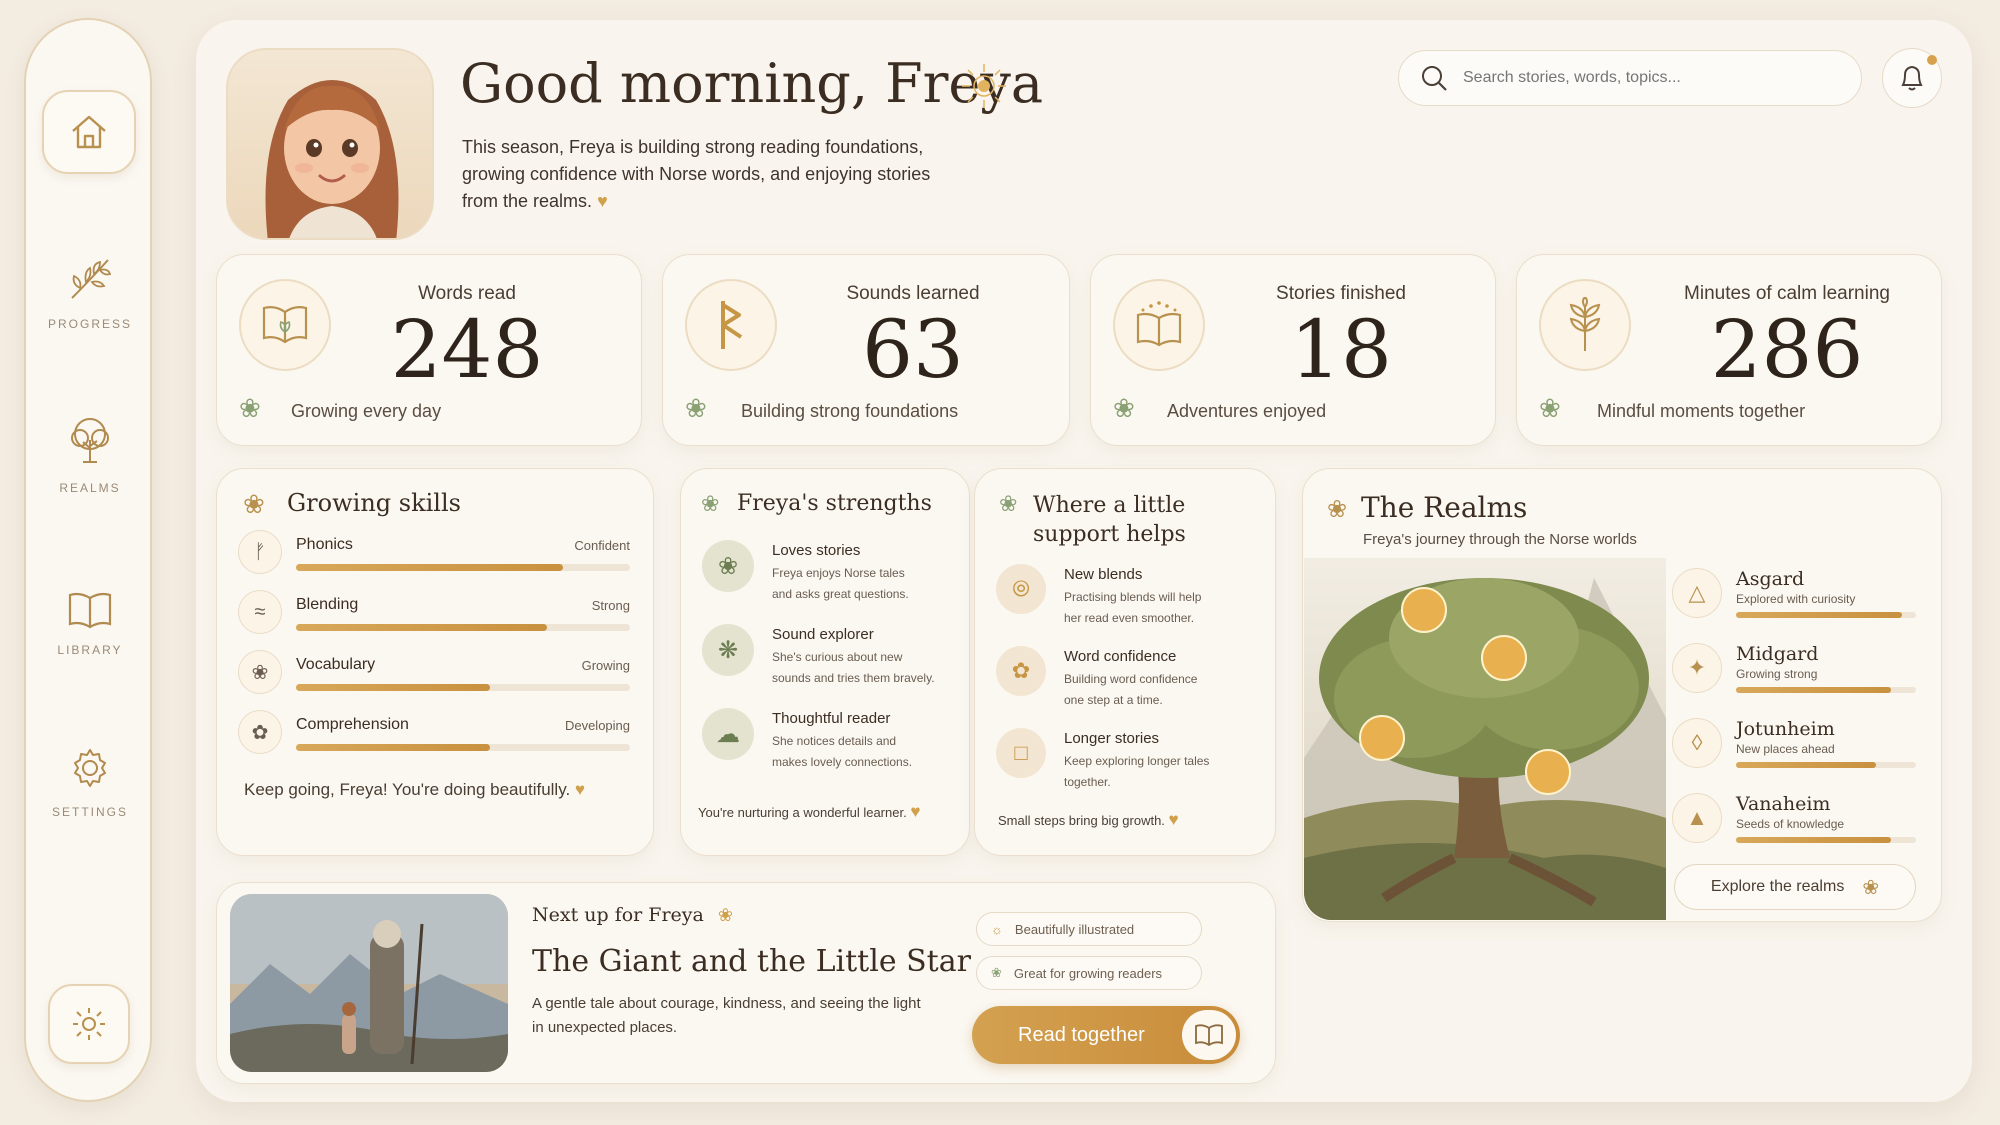  What do you see at coordinates (1159, 325) in the screenshot?
I see `sparkle-book-icon` at bounding box center [1159, 325].